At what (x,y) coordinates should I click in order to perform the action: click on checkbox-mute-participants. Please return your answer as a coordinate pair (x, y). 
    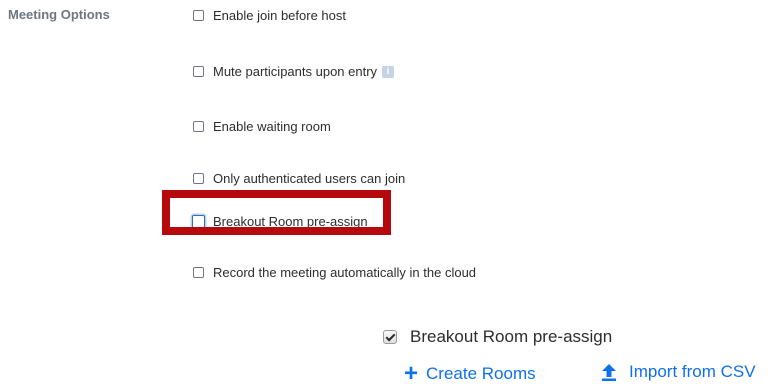
    Looking at the image, I should click on (198, 71).